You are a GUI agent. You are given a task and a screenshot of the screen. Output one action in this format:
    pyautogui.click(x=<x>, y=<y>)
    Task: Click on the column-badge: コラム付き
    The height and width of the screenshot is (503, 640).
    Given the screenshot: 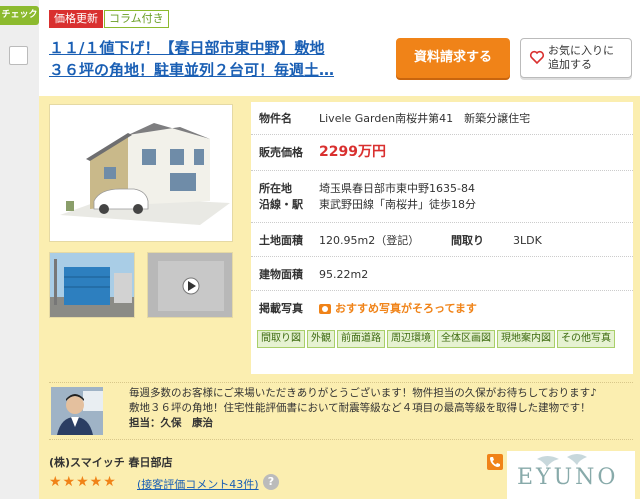 What is the action you would take?
    pyautogui.click(x=136, y=19)
    